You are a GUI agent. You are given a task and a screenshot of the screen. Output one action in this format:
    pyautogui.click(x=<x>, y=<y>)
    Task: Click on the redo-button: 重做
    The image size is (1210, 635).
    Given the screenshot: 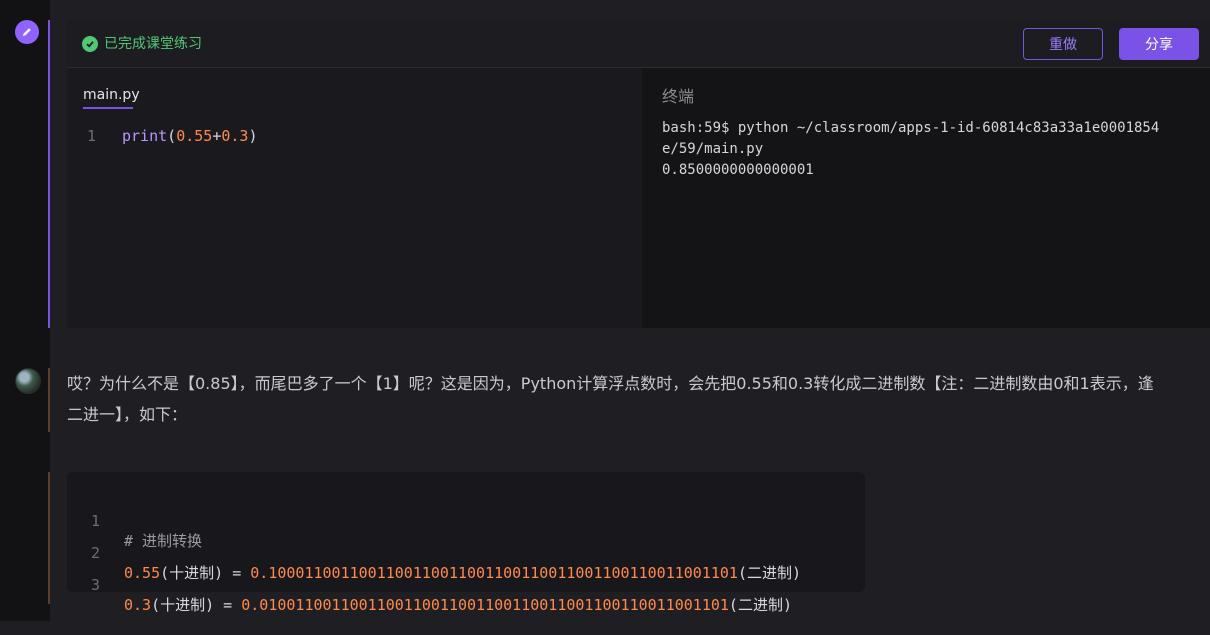 What is the action you would take?
    pyautogui.click(x=1063, y=44)
    